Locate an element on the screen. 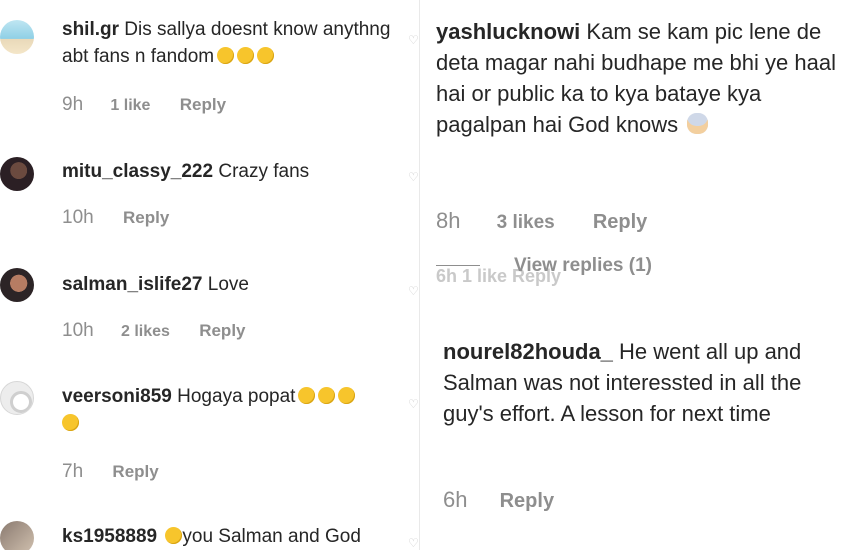 The width and height of the screenshot is (850, 550). comment-body: mitu_classy_222 Crazy fans is located at coordinates (232, 171).